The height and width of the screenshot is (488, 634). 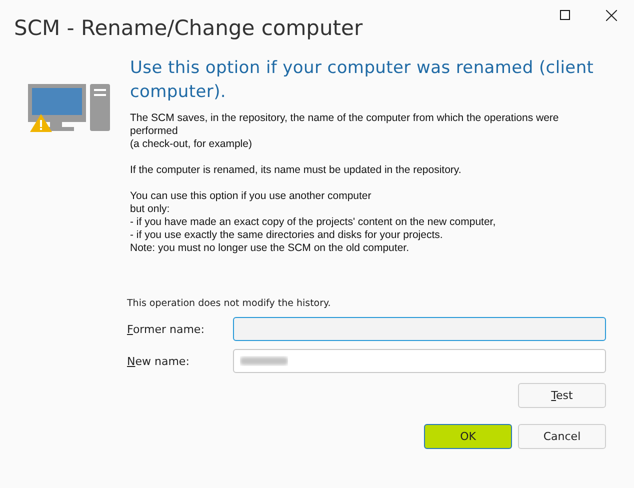 What do you see at coordinates (313, 222) in the screenshot?
I see `description-text: You can use this option if you use another computer but only: - if you have made an exact copy of the projects' content on the new computer, - if you use exactly the same directories and disks for your projects. Note: you must no longer use the SCM on the old computer.` at bounding box center [313, 222].